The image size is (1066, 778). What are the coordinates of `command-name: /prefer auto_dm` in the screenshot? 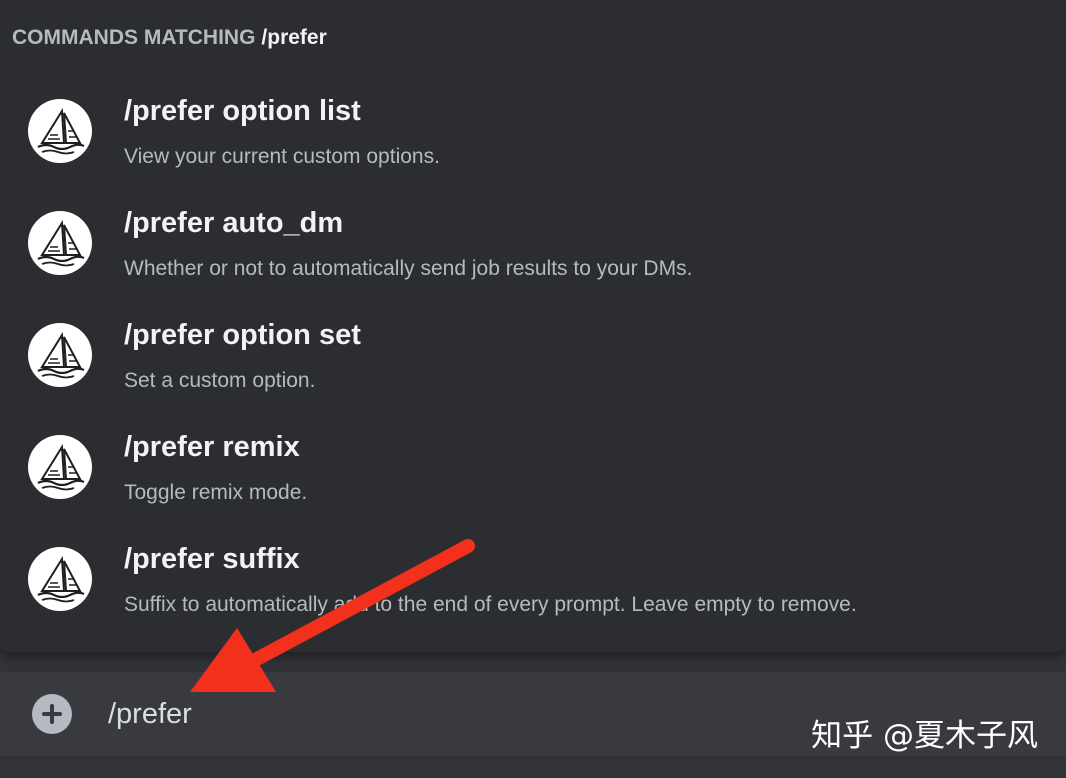 It's located at (234, 223).